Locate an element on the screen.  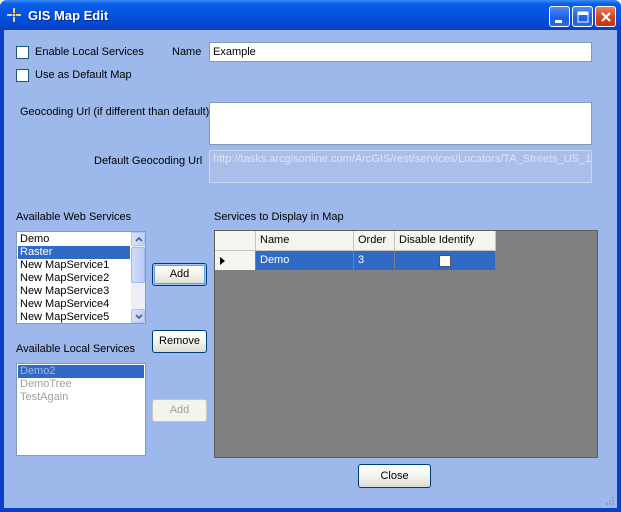
cell-order: 3 is located at coordinates (374, 261).